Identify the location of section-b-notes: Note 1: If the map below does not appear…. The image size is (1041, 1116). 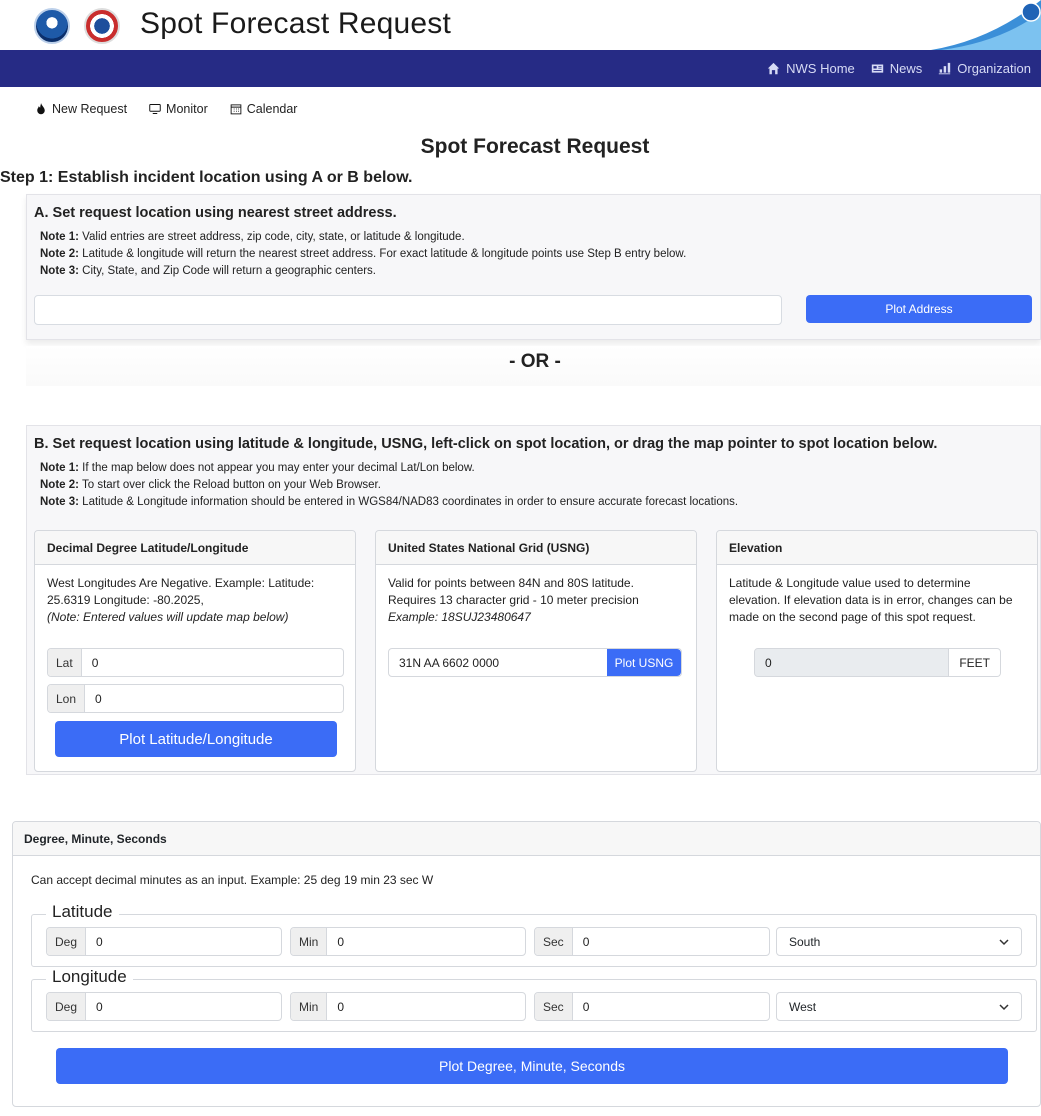
(389, 485).